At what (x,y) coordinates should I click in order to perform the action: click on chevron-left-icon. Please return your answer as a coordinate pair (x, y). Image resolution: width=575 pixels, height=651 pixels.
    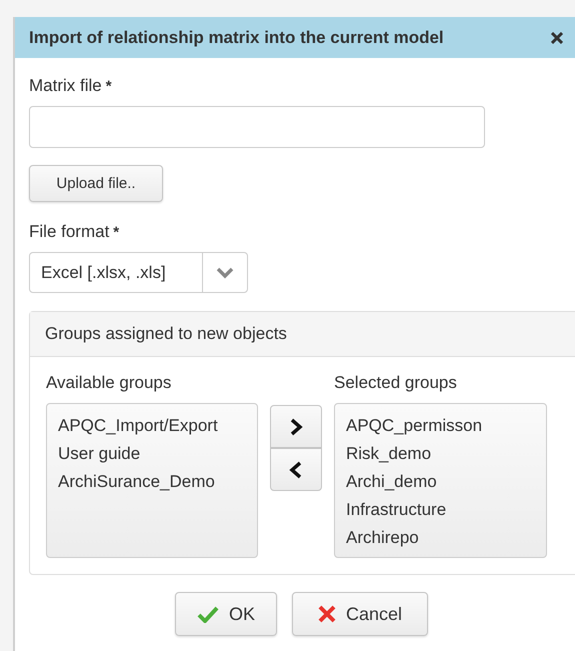
    Looking at the image, I should click on (296, 469).